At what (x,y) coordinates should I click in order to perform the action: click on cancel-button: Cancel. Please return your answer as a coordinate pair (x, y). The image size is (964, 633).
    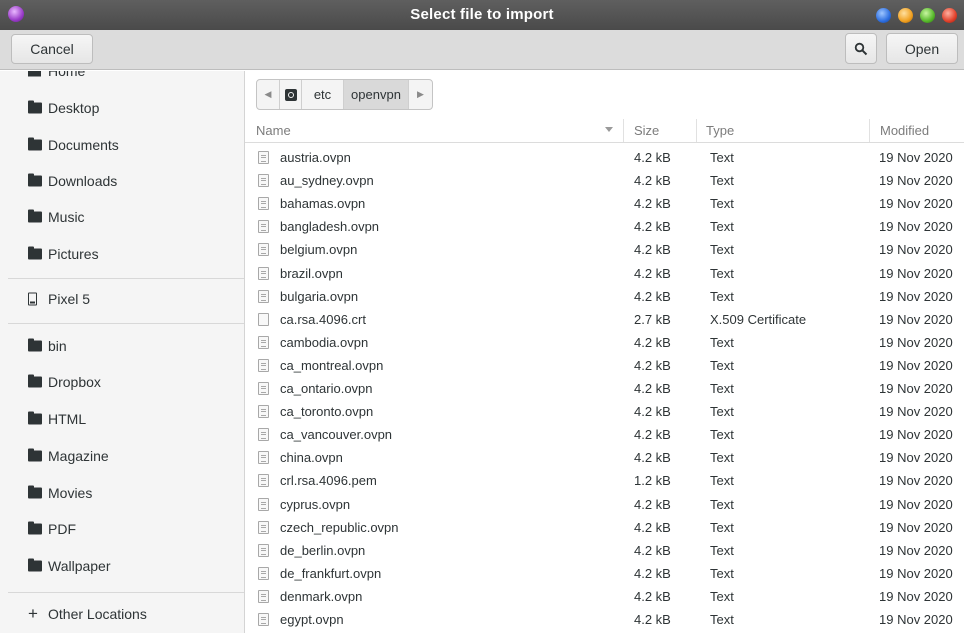
    Looking at the image, I should click on (52, 49).